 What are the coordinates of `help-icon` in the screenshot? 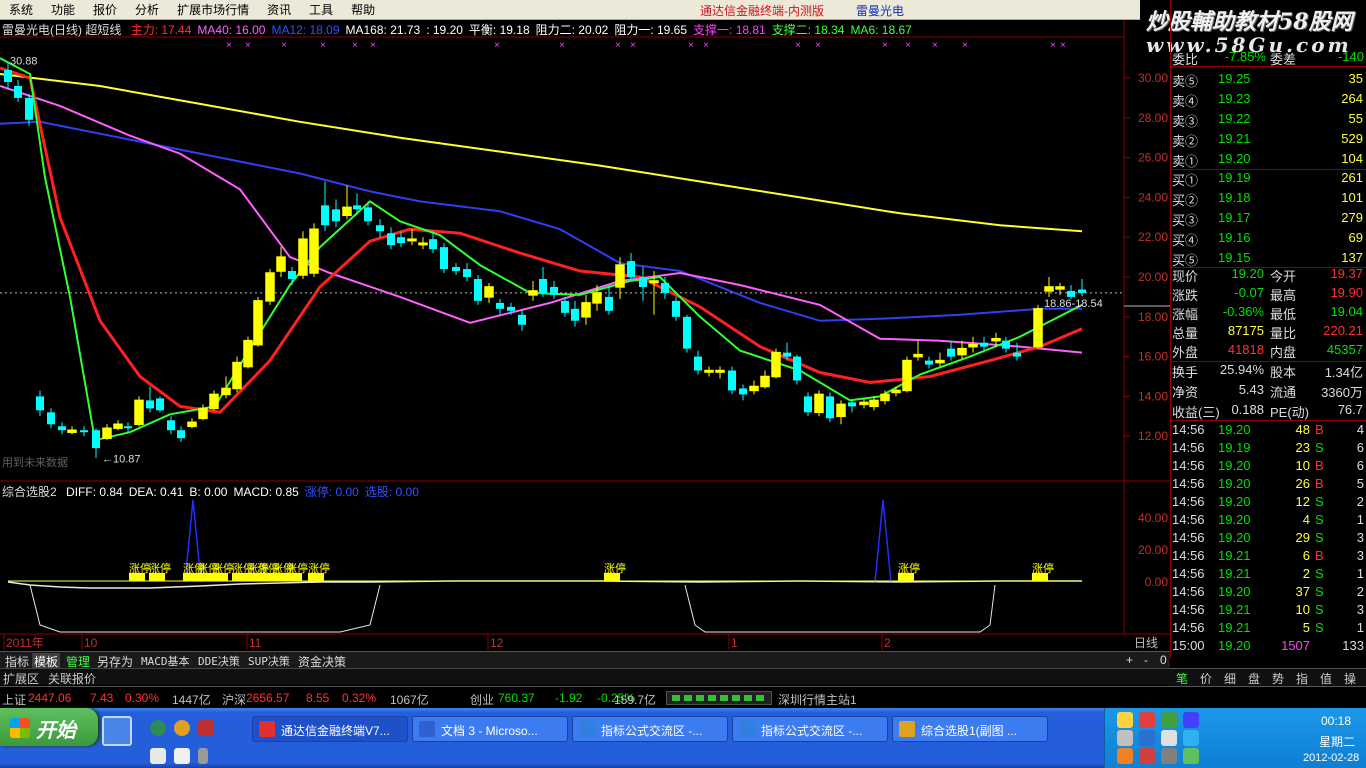 It's located at (182, 756).